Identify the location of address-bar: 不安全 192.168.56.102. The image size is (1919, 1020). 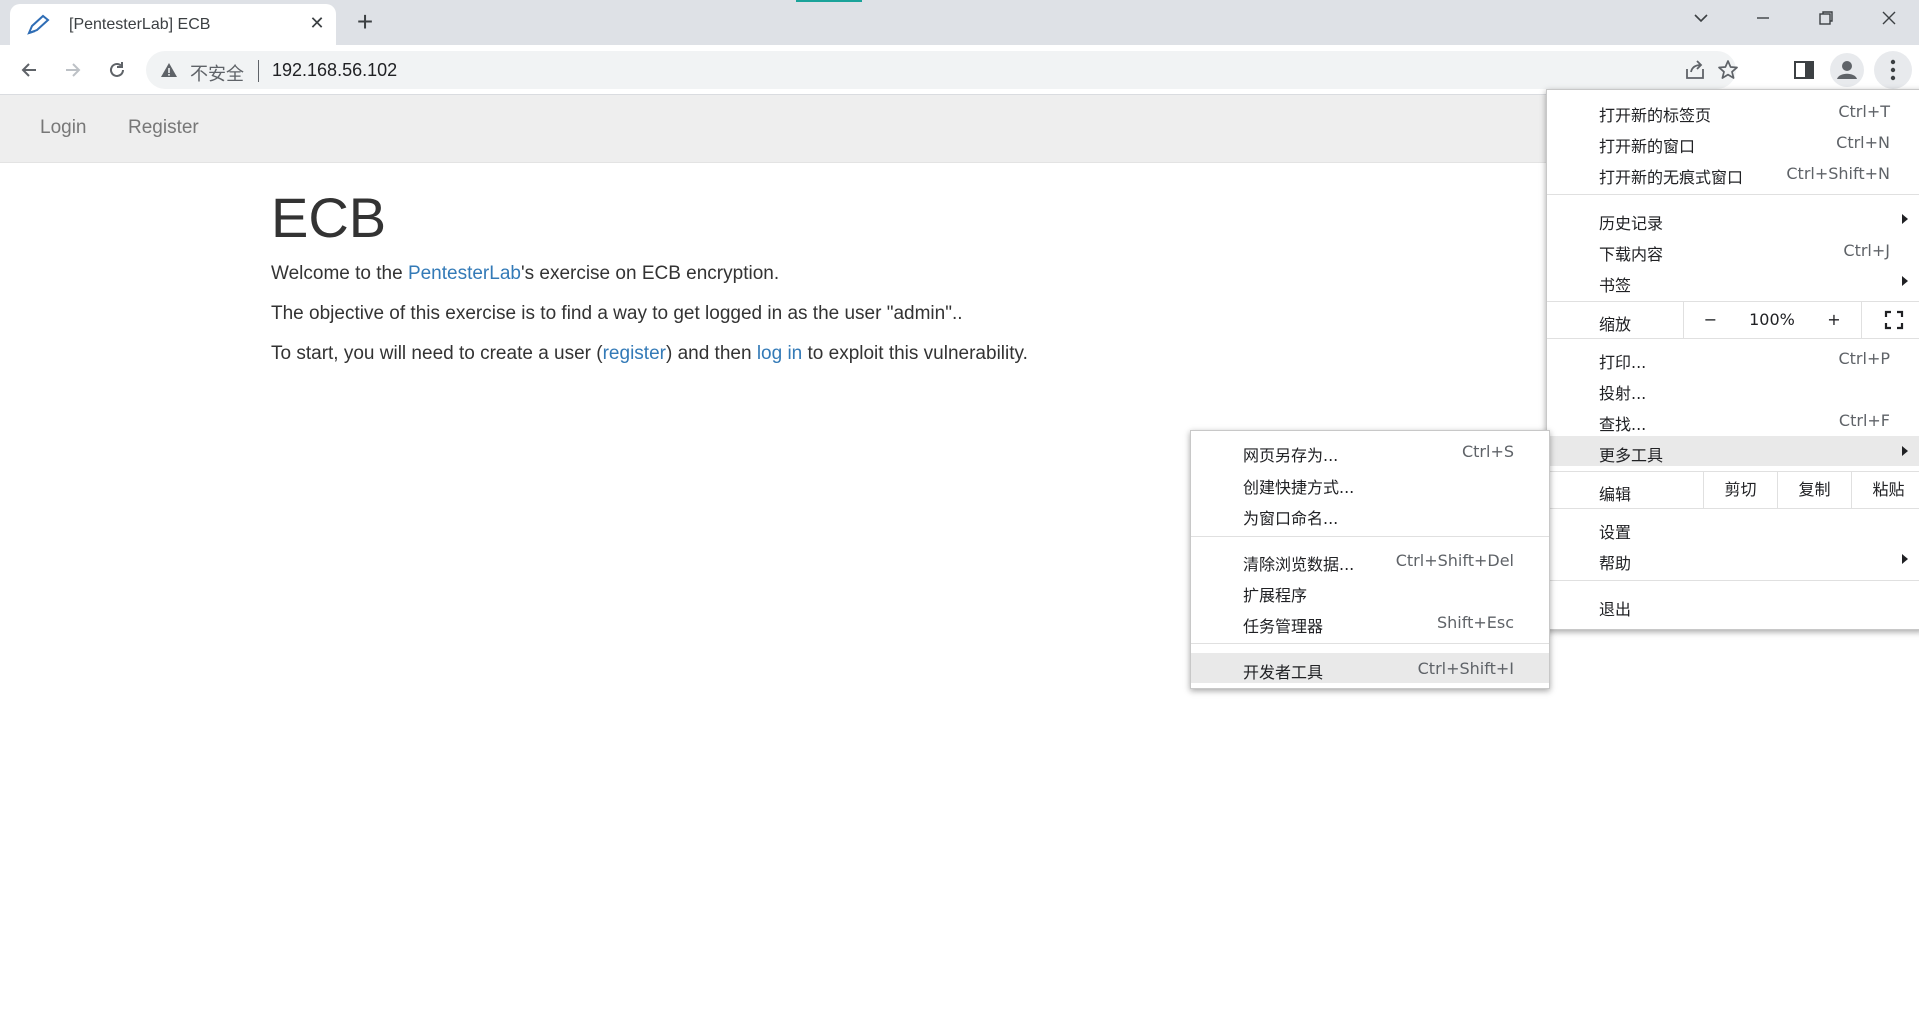
(942, 70).